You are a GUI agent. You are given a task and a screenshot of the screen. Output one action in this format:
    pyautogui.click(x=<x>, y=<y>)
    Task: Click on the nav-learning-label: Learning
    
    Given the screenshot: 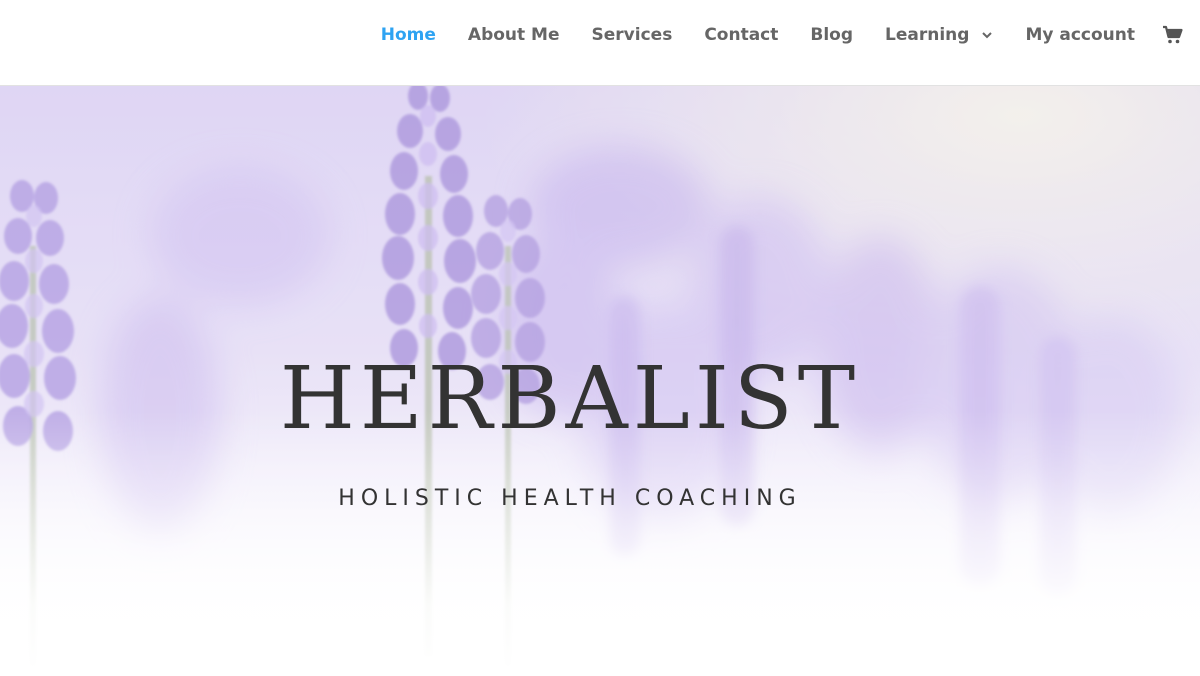 What is the action you would take?
    pyautogui.click(x=927, y=35)
    